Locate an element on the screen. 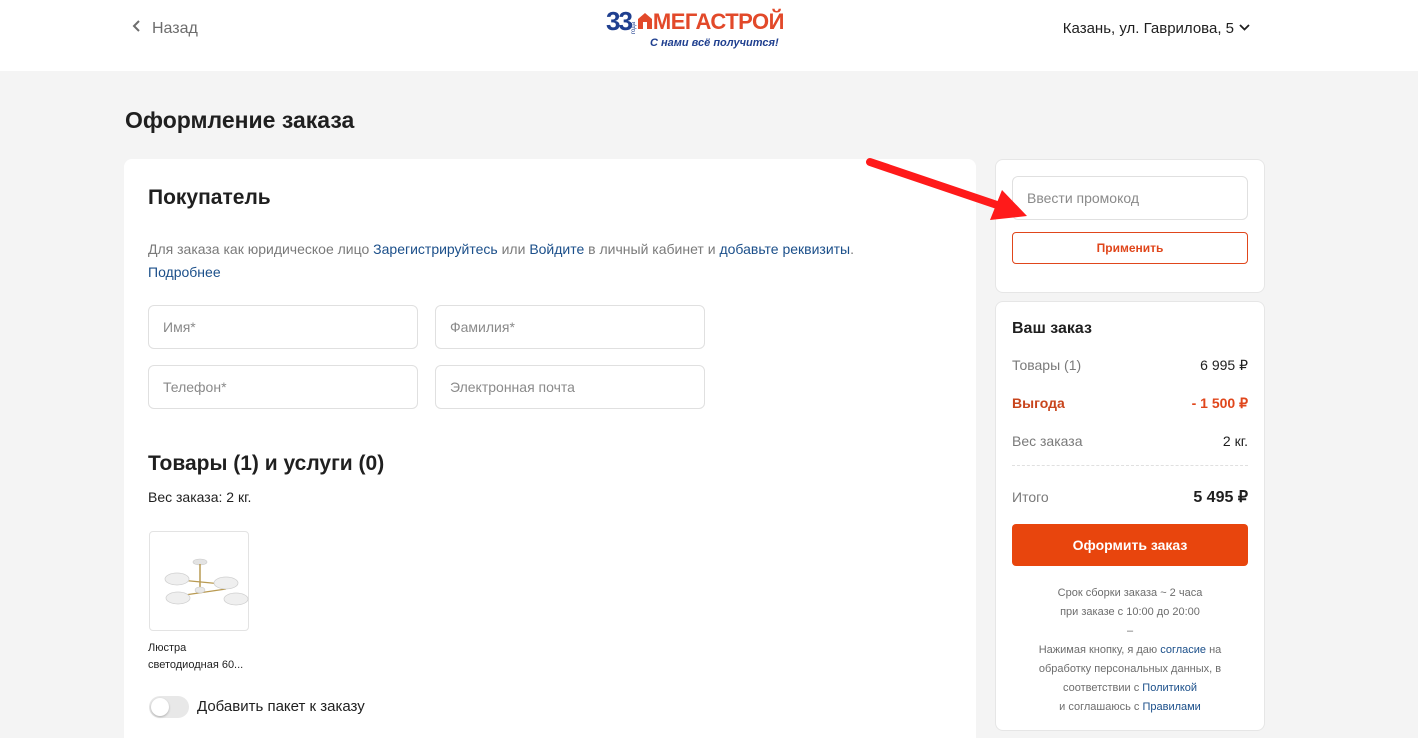 The width and height of the screenshot is (1418, 738). items-value: 6 995 ₽ is located at coordinates (1224, 365).